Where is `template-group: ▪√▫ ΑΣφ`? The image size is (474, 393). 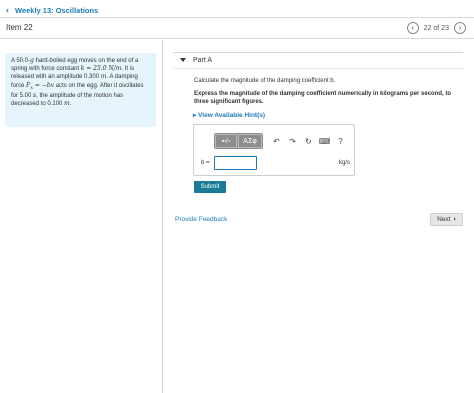 template-group: ▪√▫ ΑΣφ is located at coordinates (238, 141).